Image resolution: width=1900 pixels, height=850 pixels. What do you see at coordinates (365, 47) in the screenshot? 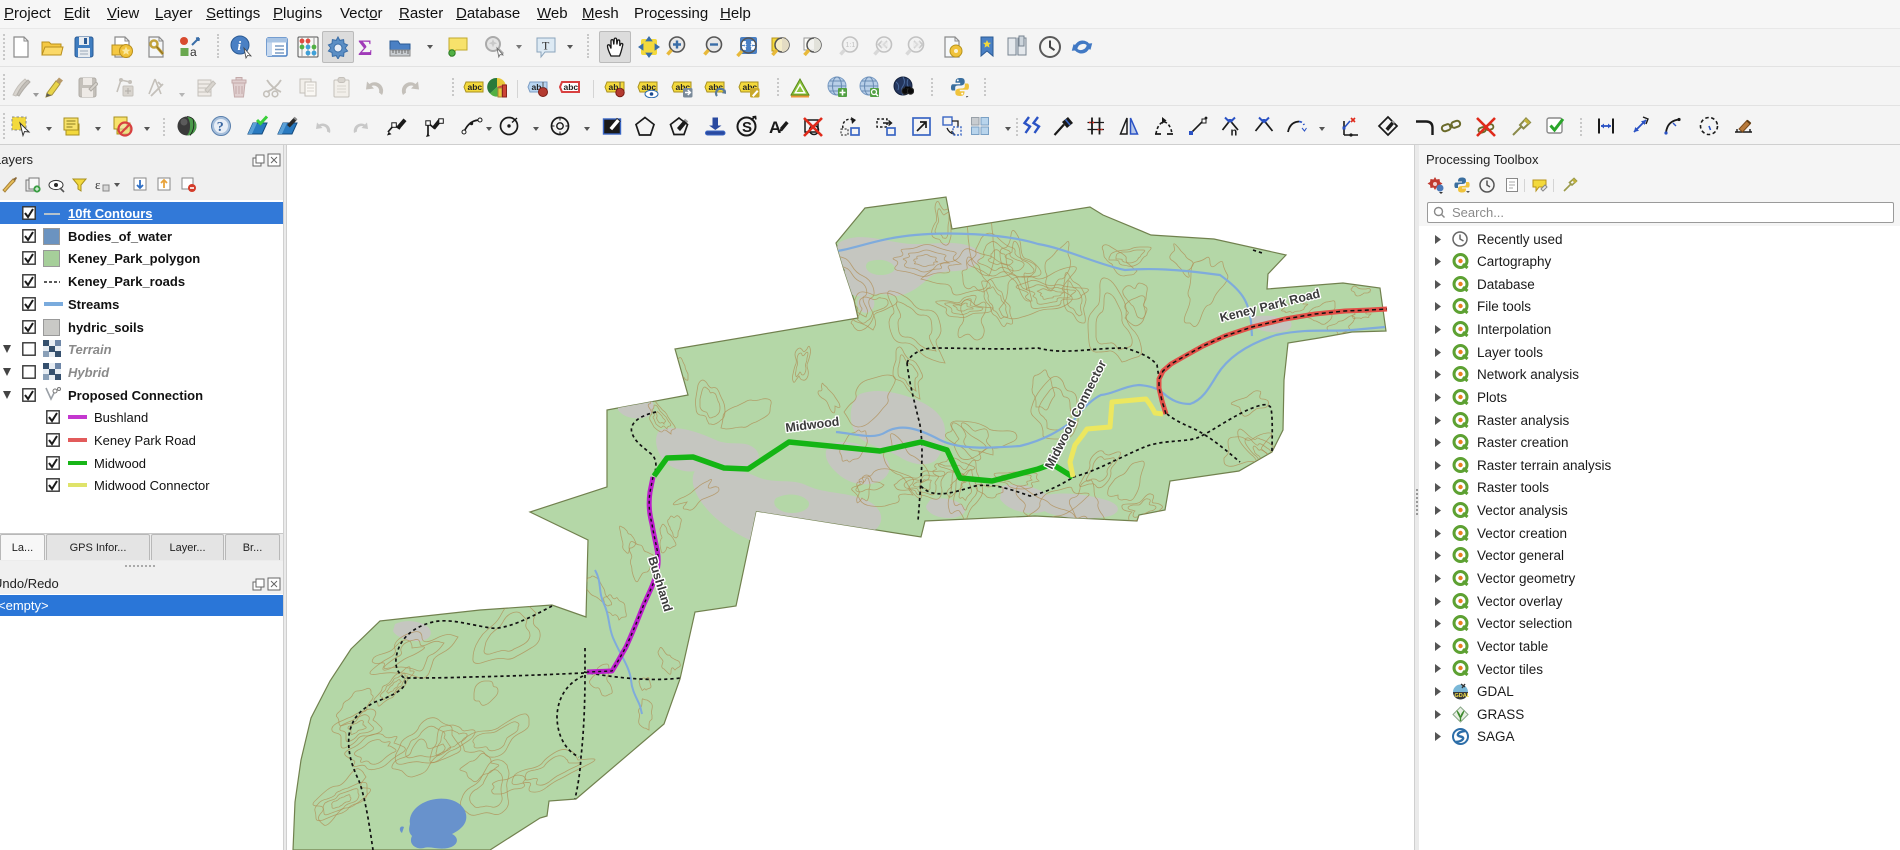
I see `svg-text: Σ` at bounding box center [365, 47].